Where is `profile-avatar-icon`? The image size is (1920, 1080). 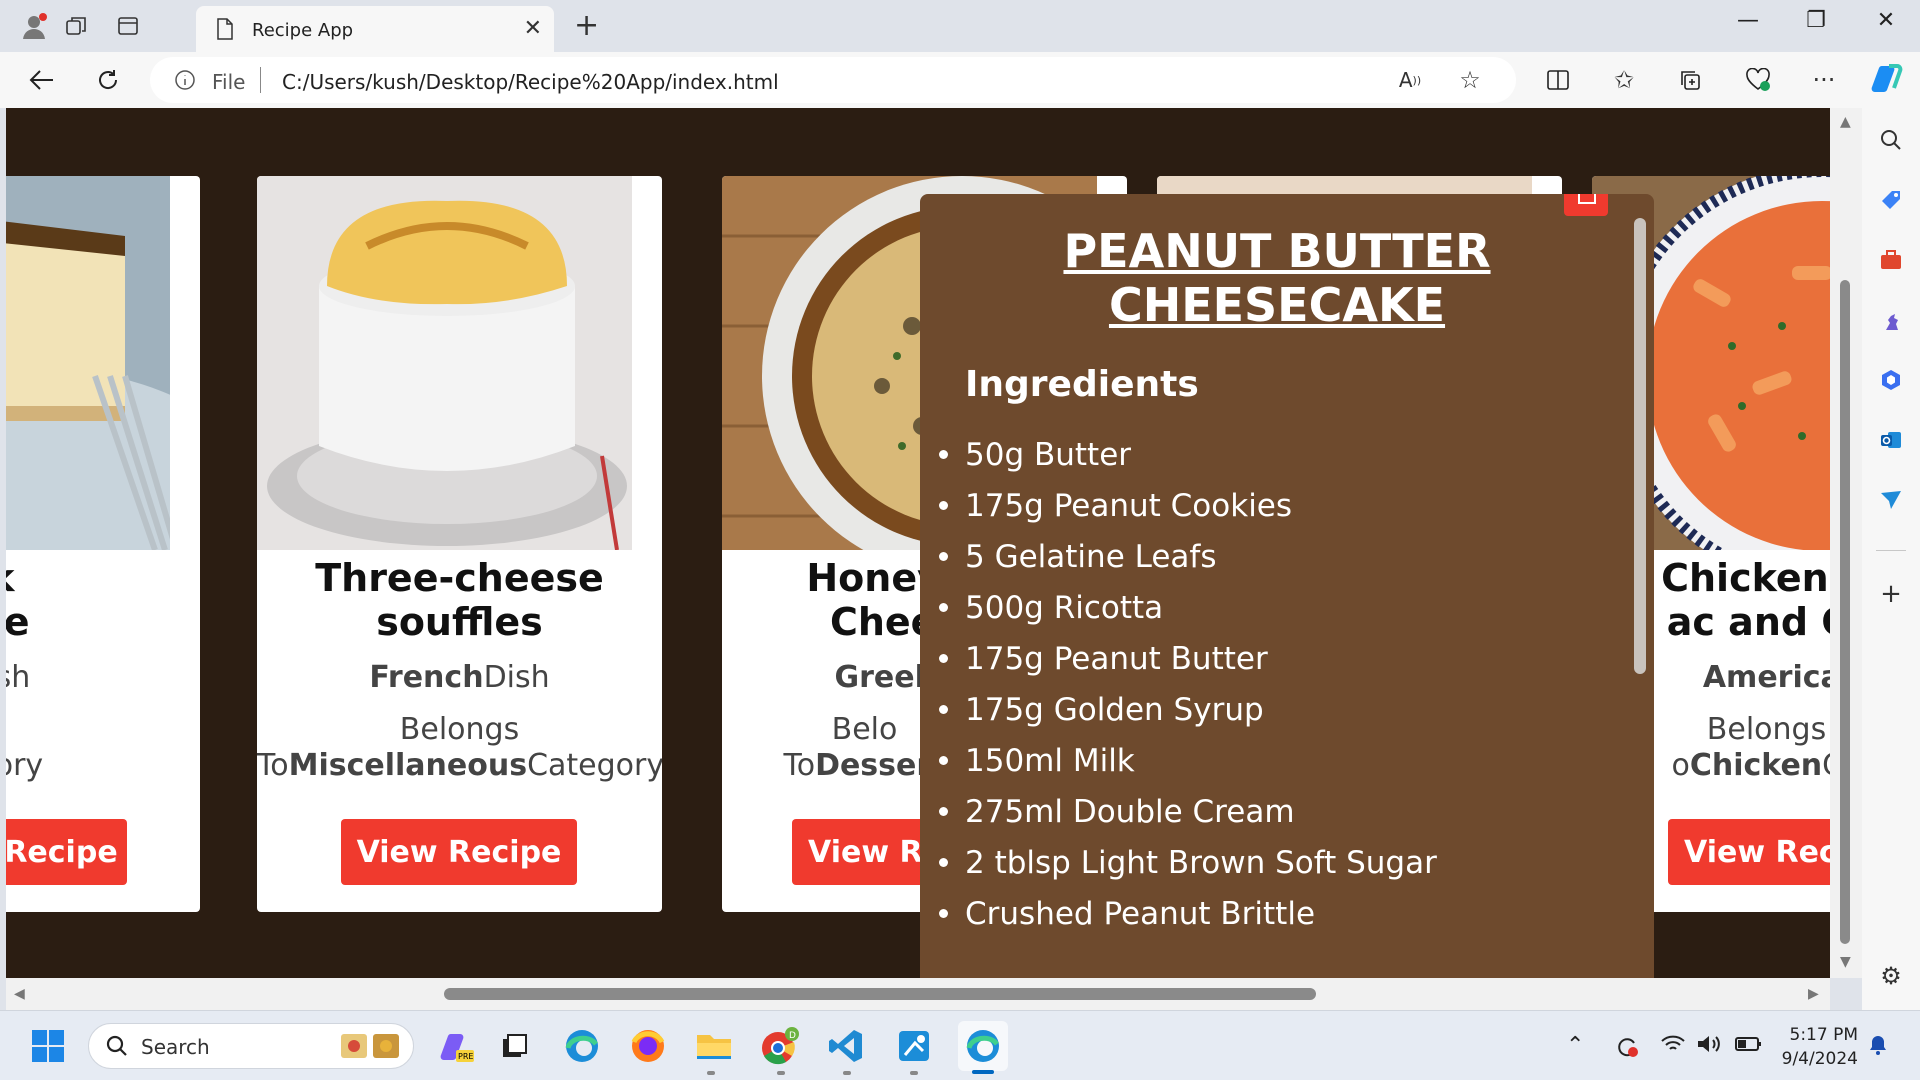 profile-avatar-icon is located at coordinates (34, 26).